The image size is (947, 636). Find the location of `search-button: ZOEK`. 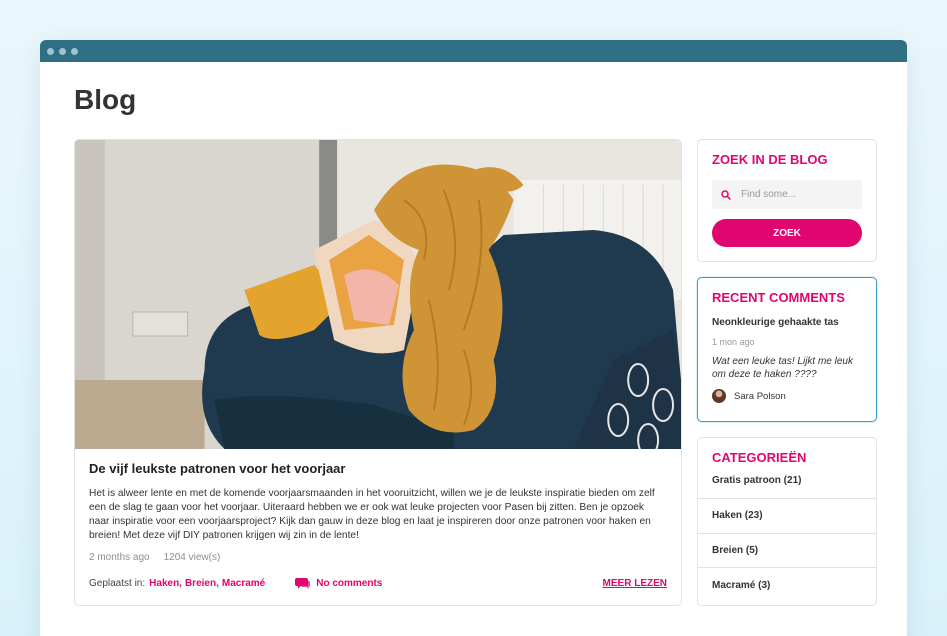

search-button: ZOEK is located at coordinates (787, 233).